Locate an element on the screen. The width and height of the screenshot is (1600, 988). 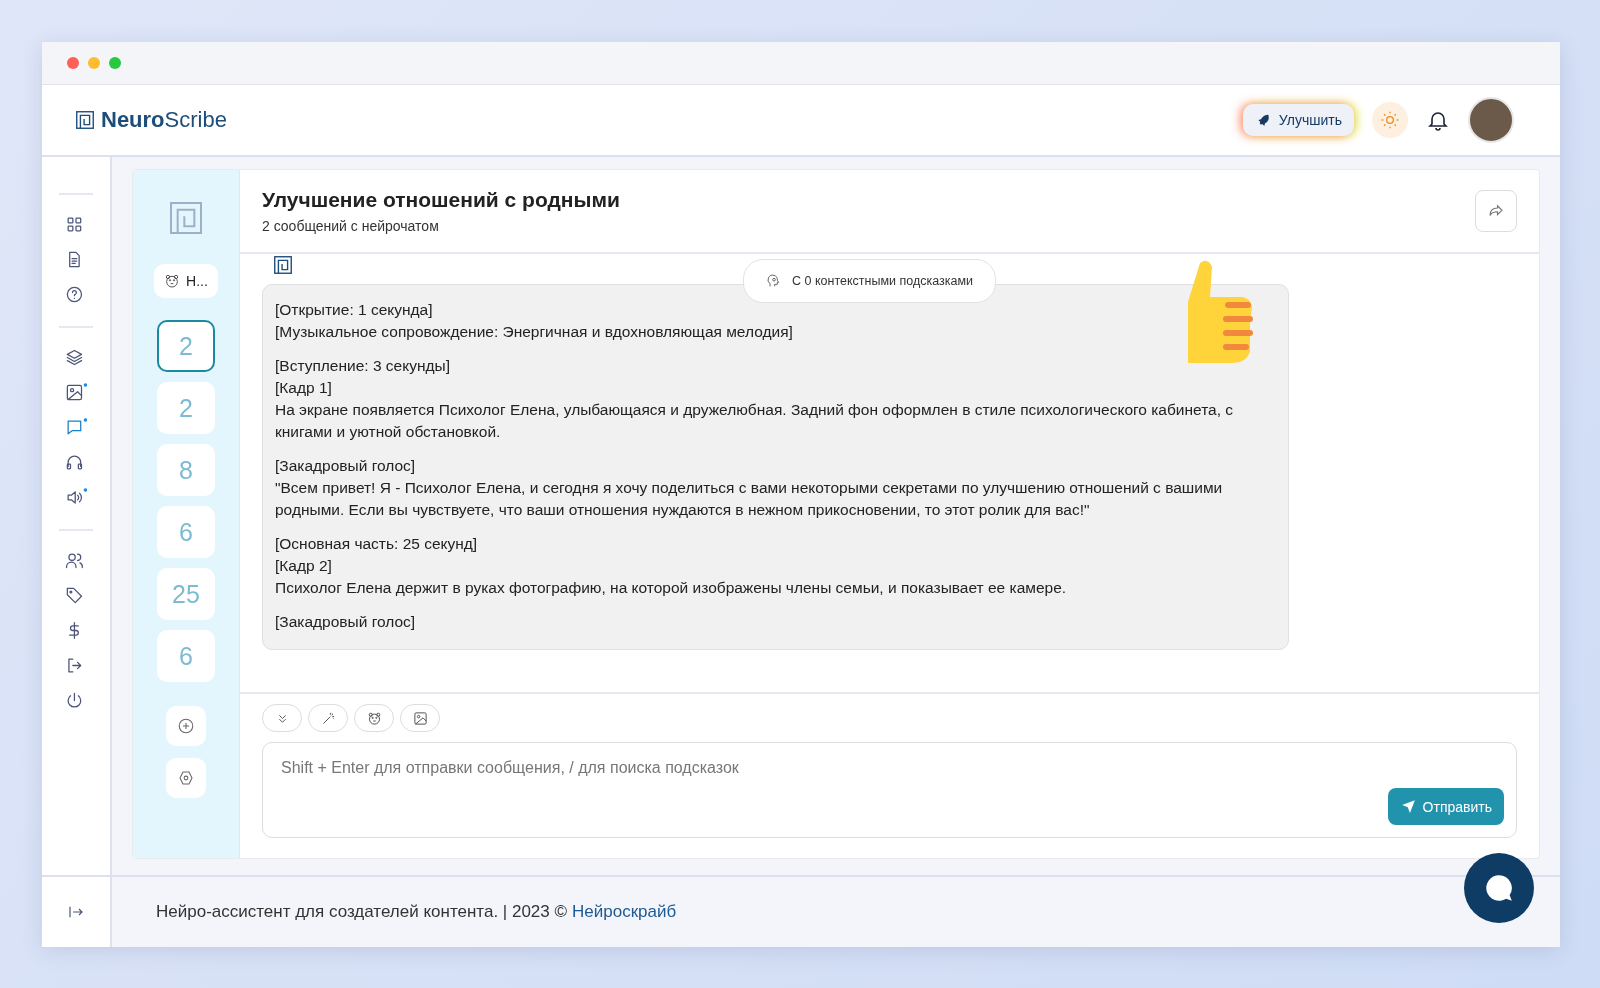
message-text: [Кадр 2] is located at coordinates (304, 566).